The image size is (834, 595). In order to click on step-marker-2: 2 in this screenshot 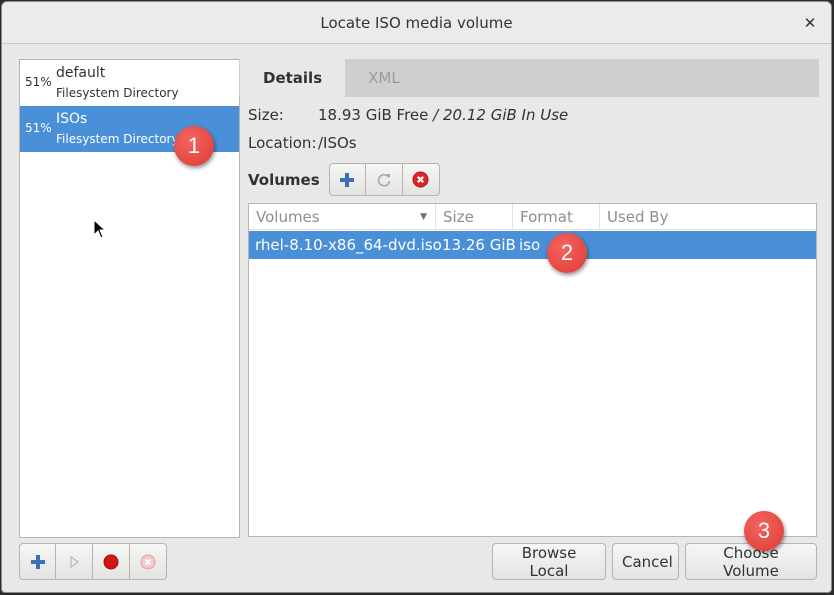, I will do `click(567, 253)`.